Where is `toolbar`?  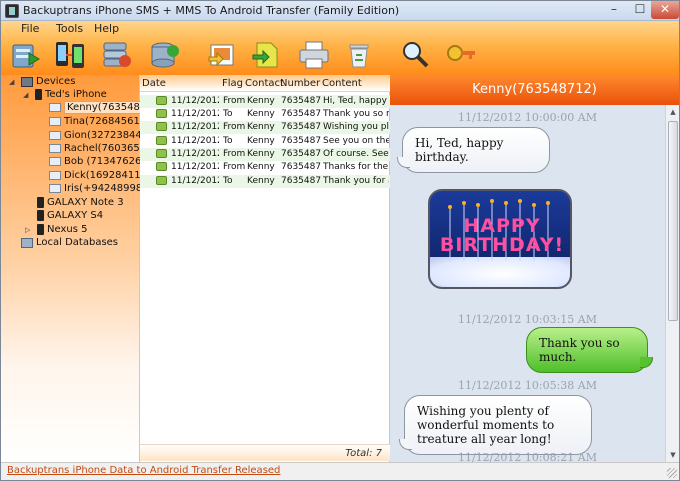 toolbar is located at coordinates (340, 56).